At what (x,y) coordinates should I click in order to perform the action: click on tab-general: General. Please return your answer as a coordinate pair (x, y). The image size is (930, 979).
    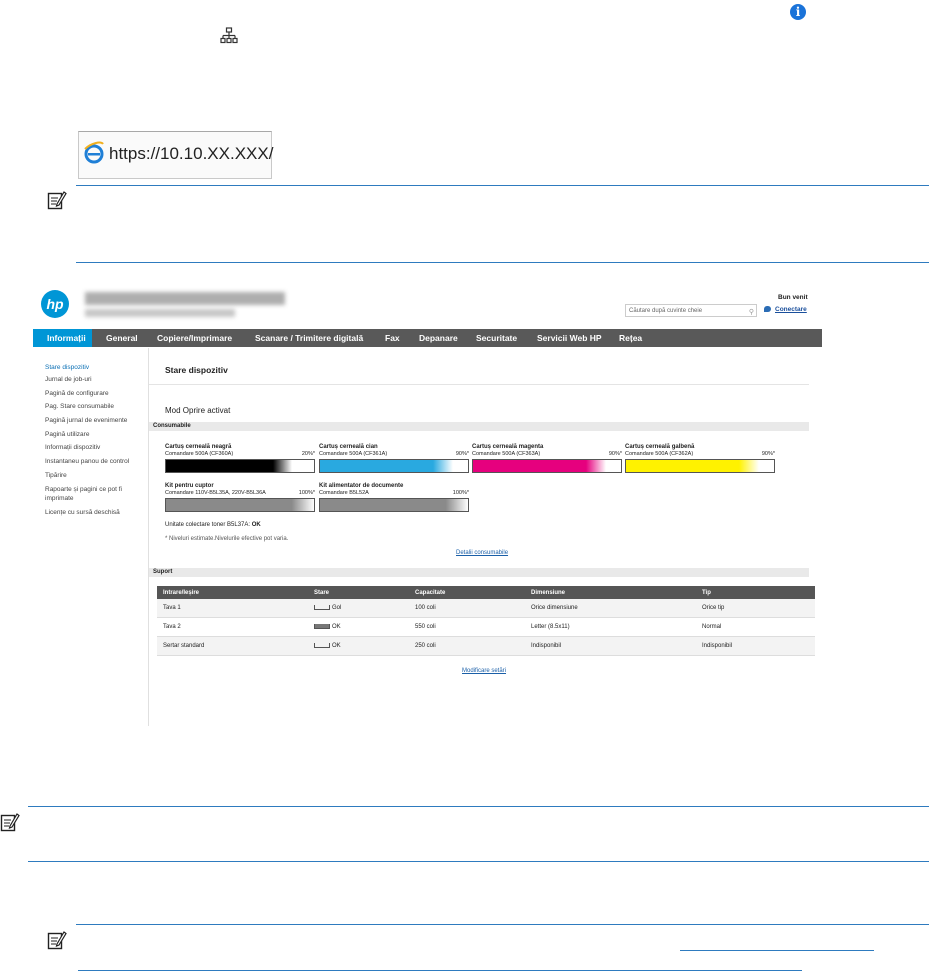
    Looking at the image, I should click on (122, 338).